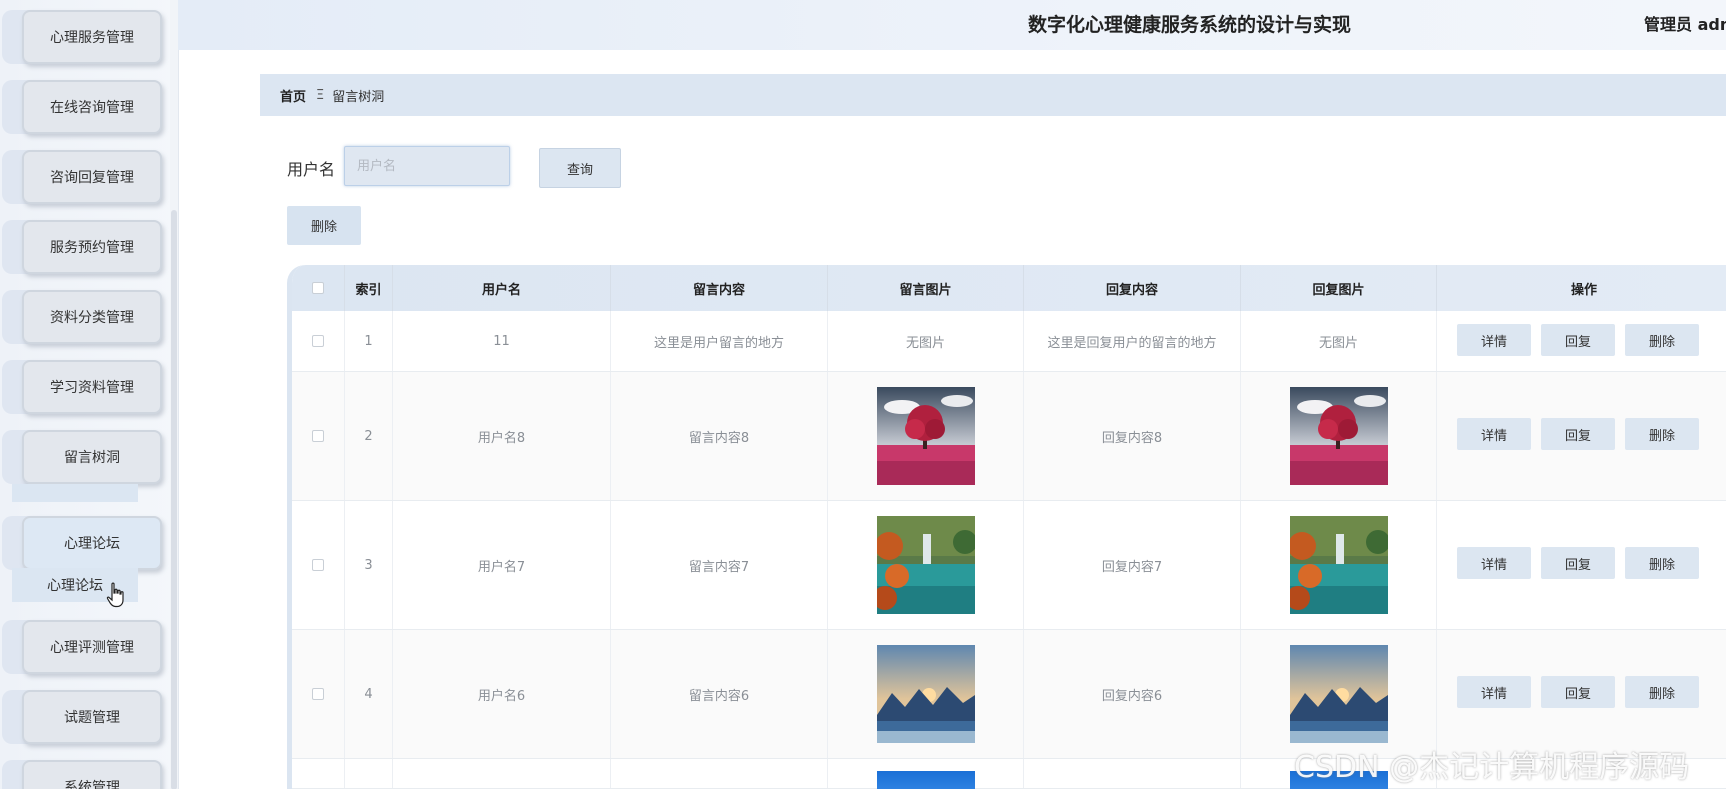 The width and height of the screenshot is (1726, 789). I want to click on sidebar-item-assessment-button: 心理评测管理, so click(92, 647).